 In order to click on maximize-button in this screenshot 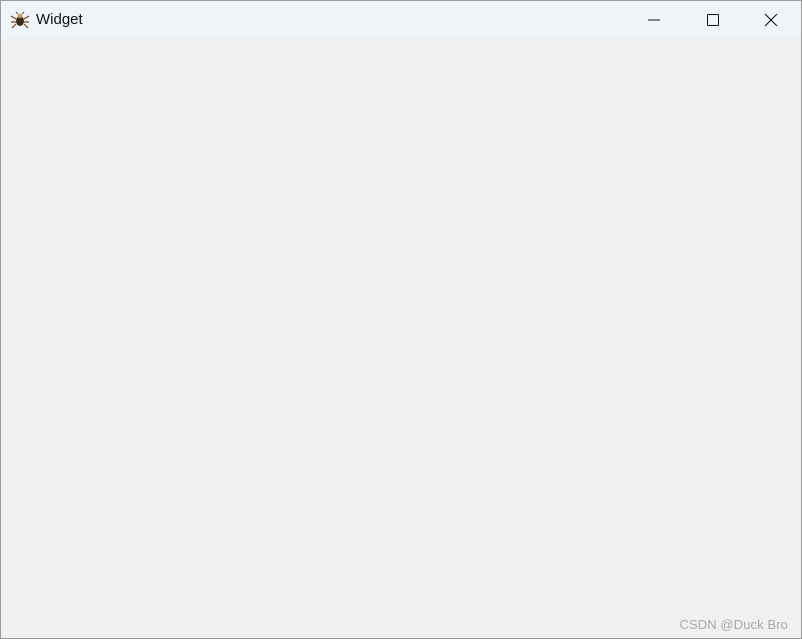, I will do `click(713, 19)`.